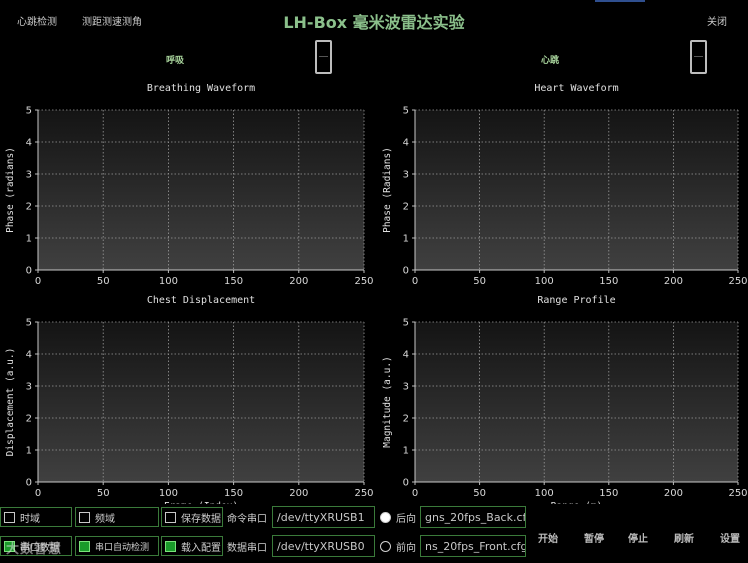  I want to click on stop-button: 停止, so click(638, 537).